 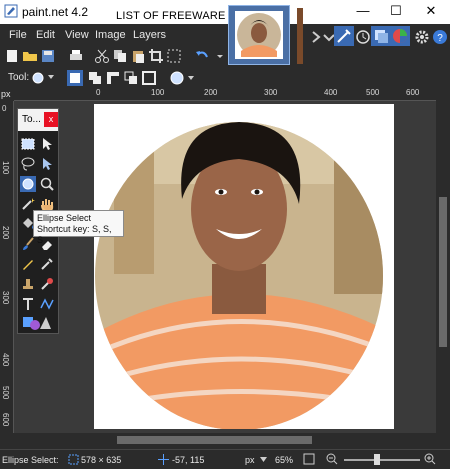 What do you see at coordinates (5, 233) in the screenshot?
I see `ruler-v-label: 200` at bounding box center [5, 233].